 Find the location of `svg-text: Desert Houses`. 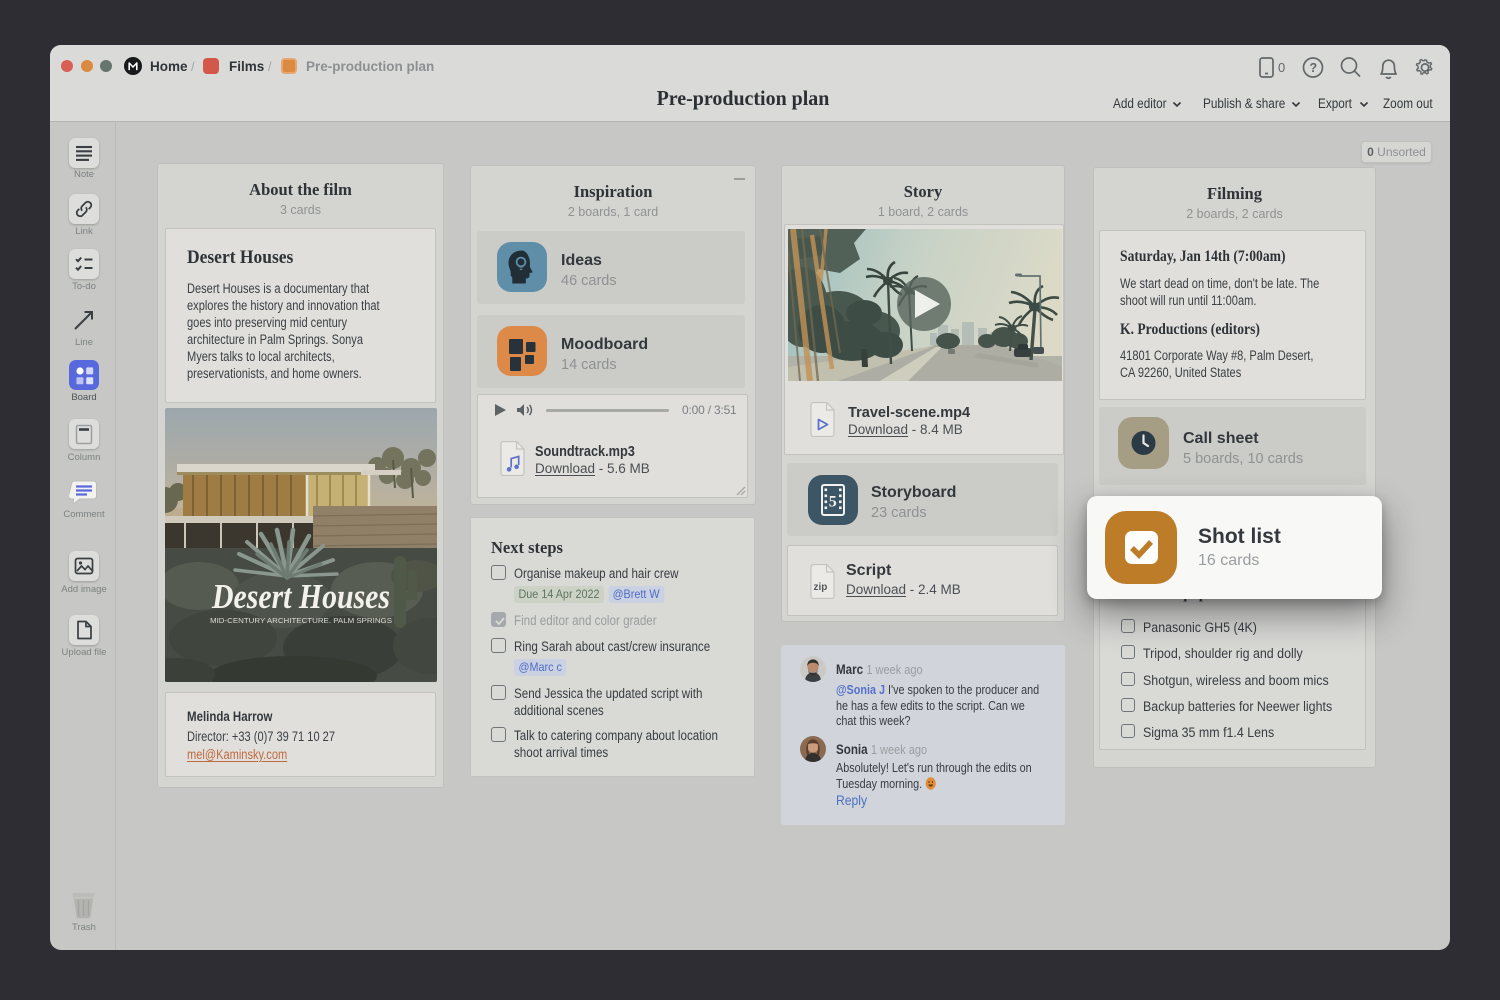

svg-text: Desert Houses is located at coordinates (300, 596).